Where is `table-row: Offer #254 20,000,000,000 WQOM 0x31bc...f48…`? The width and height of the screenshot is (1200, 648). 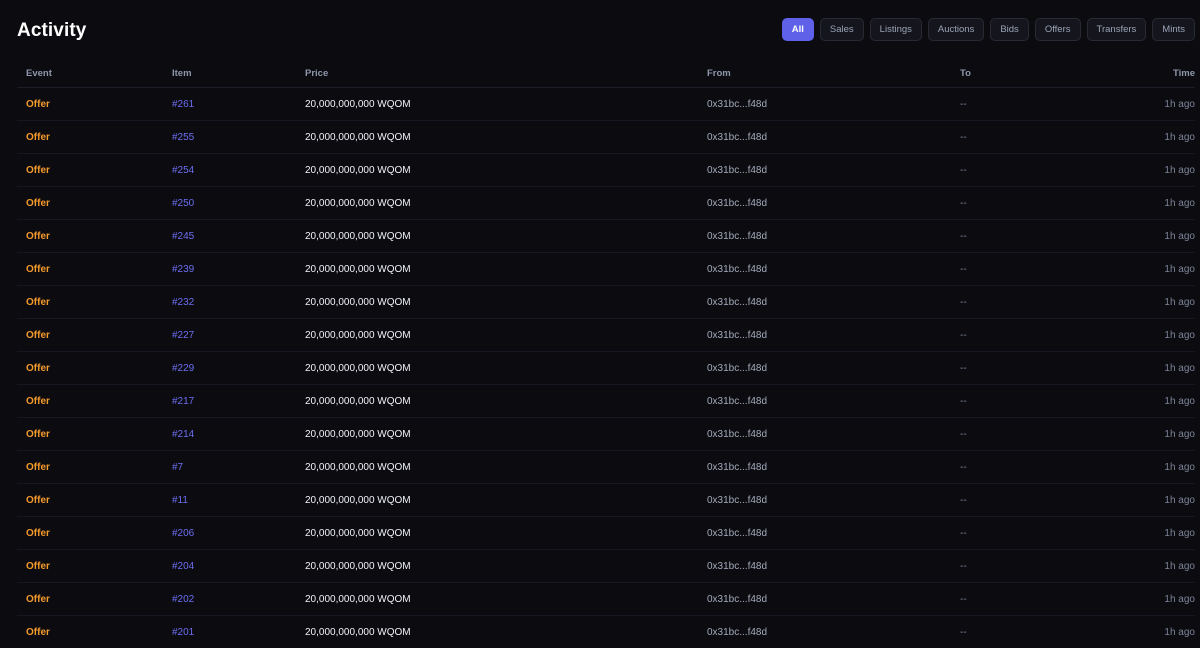
table-row: Offer #254 20,000,000,000 WQOM 0x31bc...f48… is located at coordinates (606, 170).